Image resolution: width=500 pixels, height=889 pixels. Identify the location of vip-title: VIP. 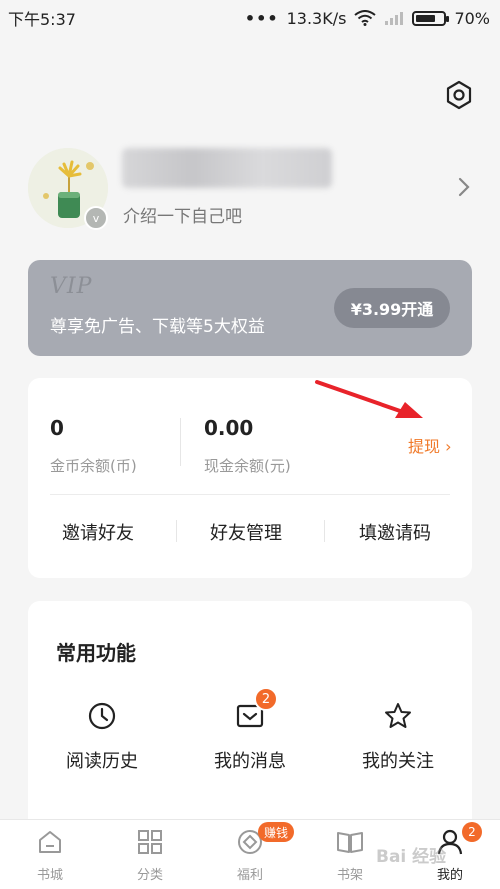
(71, 286).